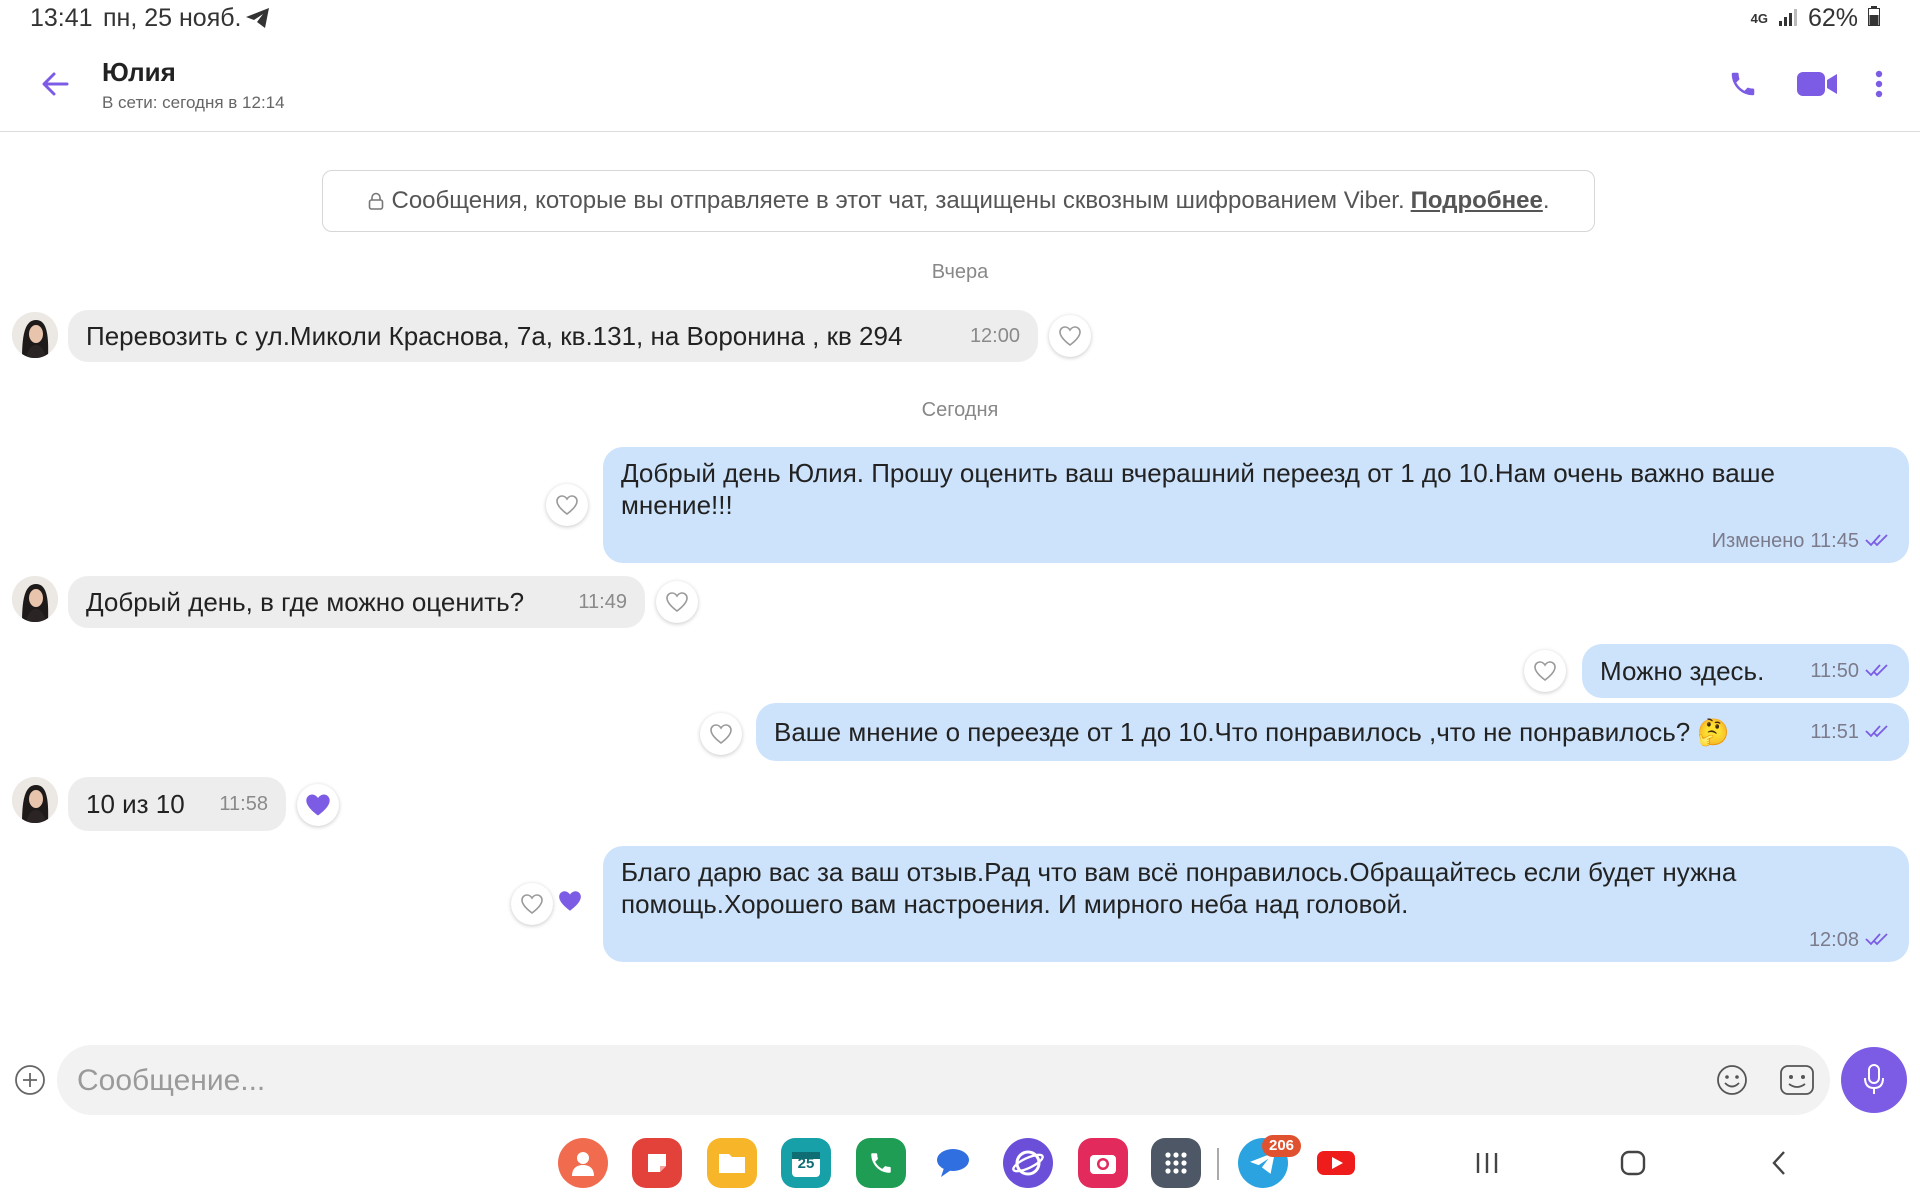 The width and height of the screenshot is (1920, 1200). I want to click on network-label: 4G, so click(1759, 18).